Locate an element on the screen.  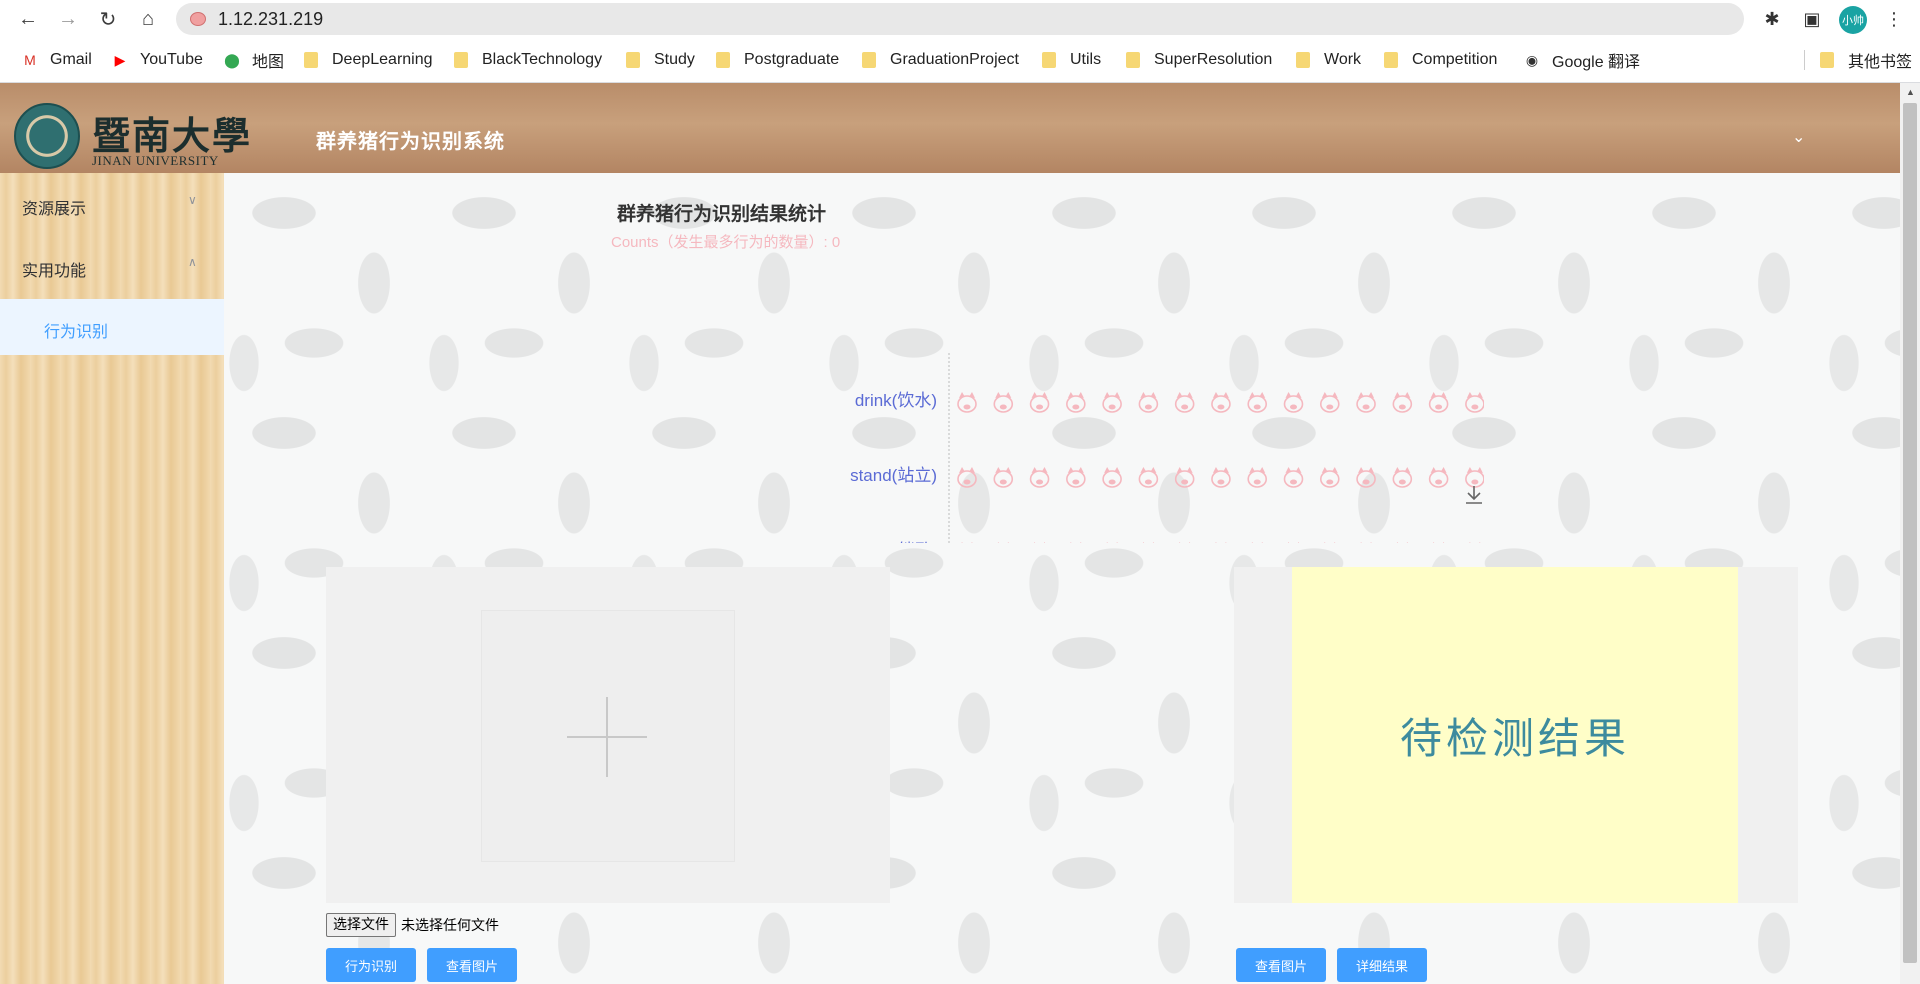
home-icon: ⌂ is located at coordinates (148, 19).